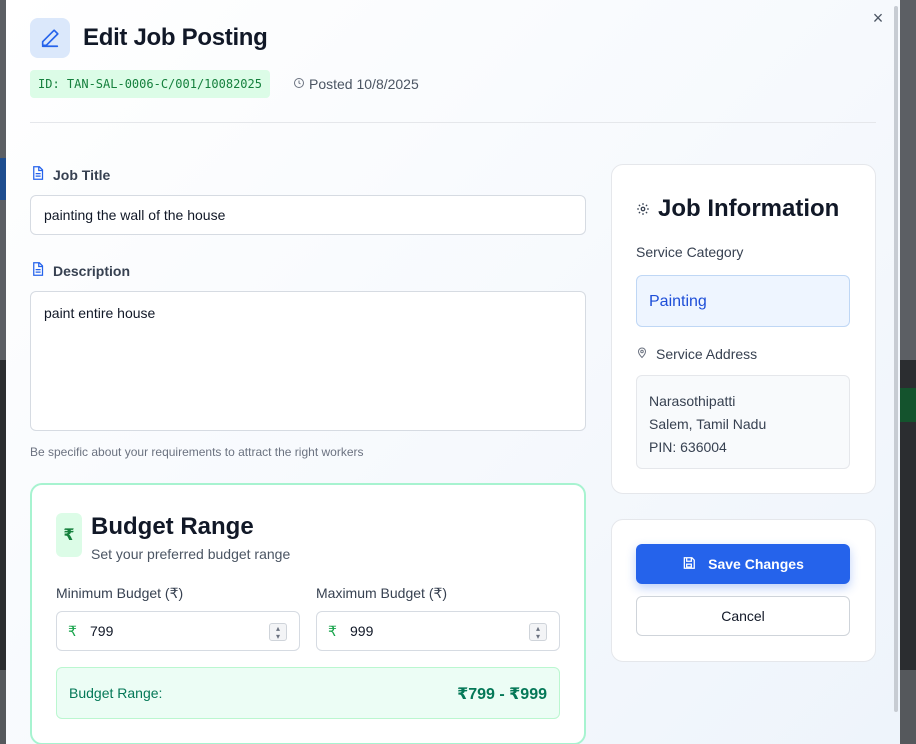 This screenshot has height=744, width=916. I want to click on job-title-input: painting the wall of the house, so click(308, 215).